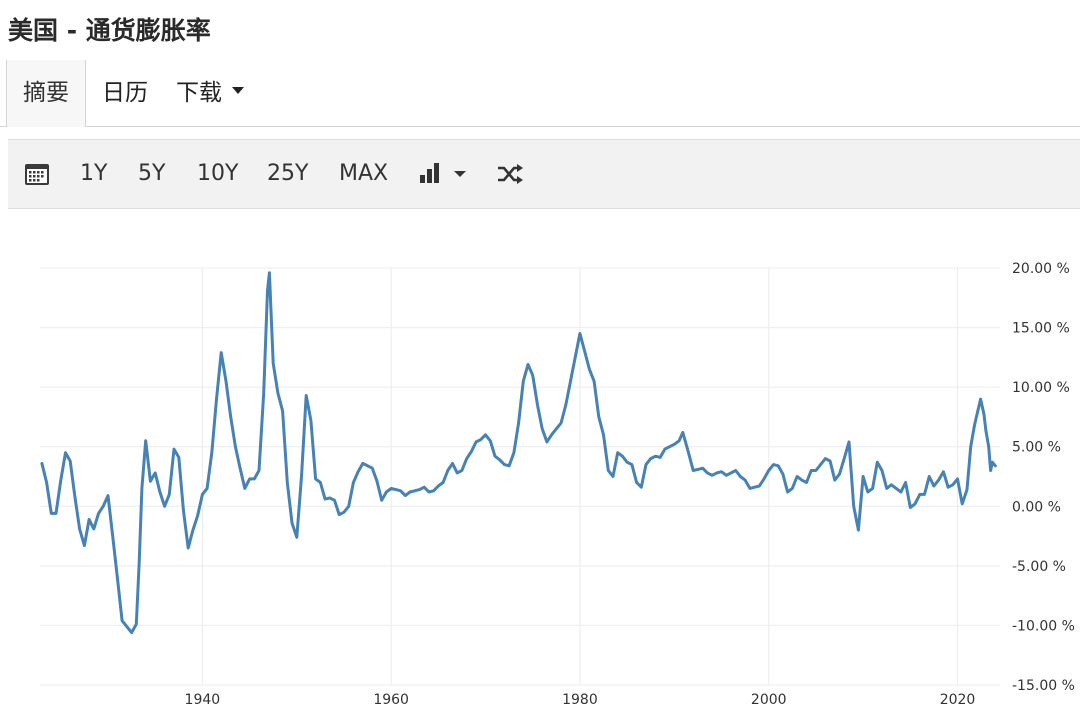  I want to click on x-tick-label: 2000, so click(769, 700).